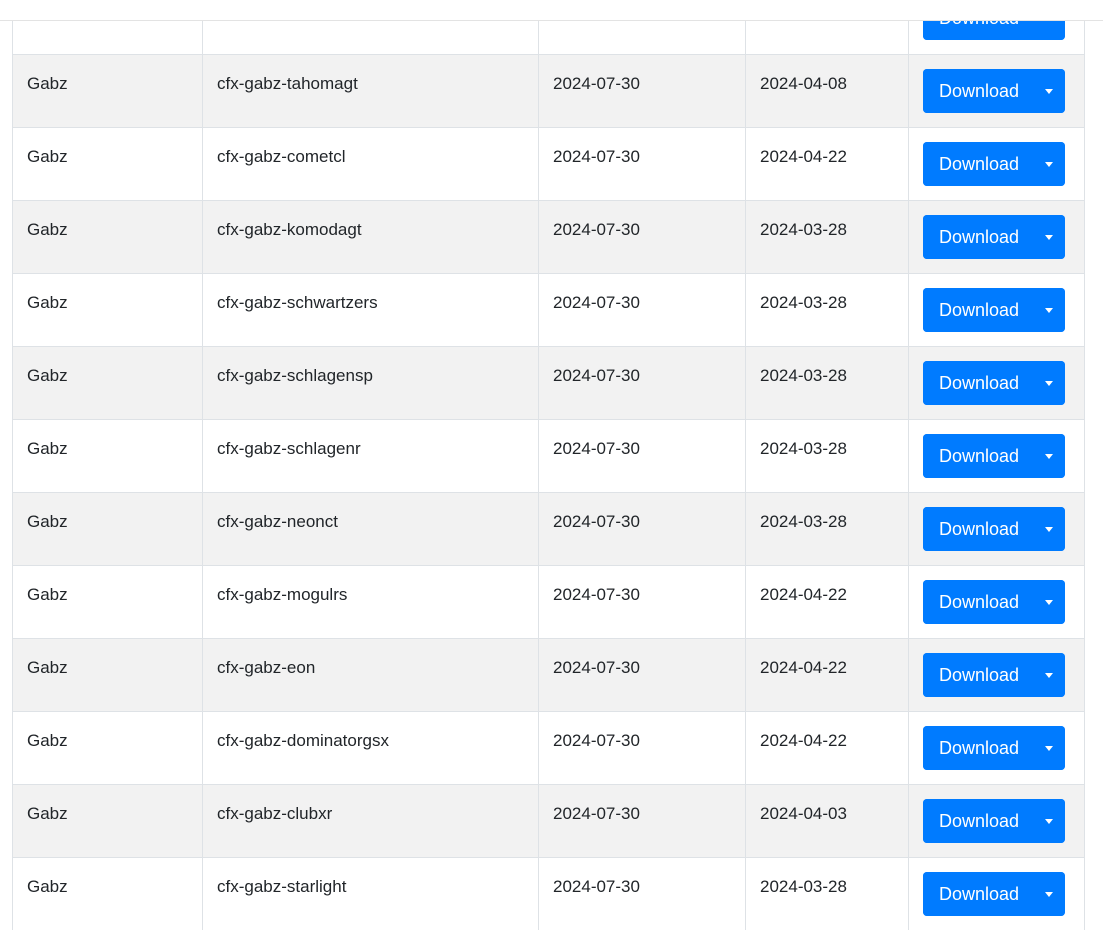 The image size is (1103, 930). I want to click on resource-name-text: cfx-gabz-dominatorgsx, so click(303, 740).